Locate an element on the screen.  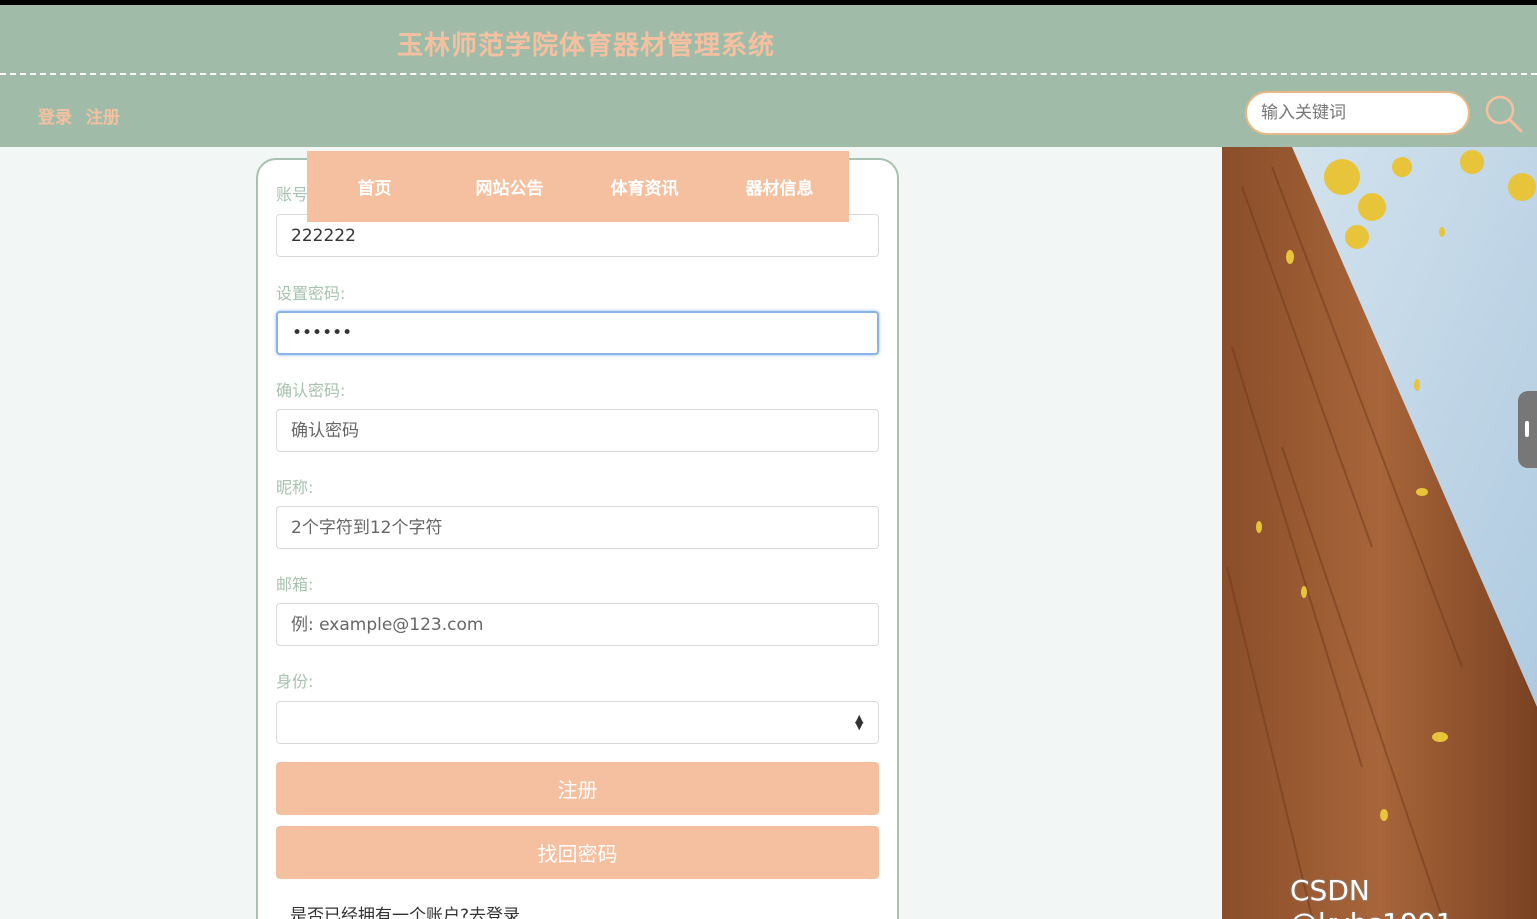
site-title: 玉林师范学院体育器材管理系统 is located at coordinates (586, 46).